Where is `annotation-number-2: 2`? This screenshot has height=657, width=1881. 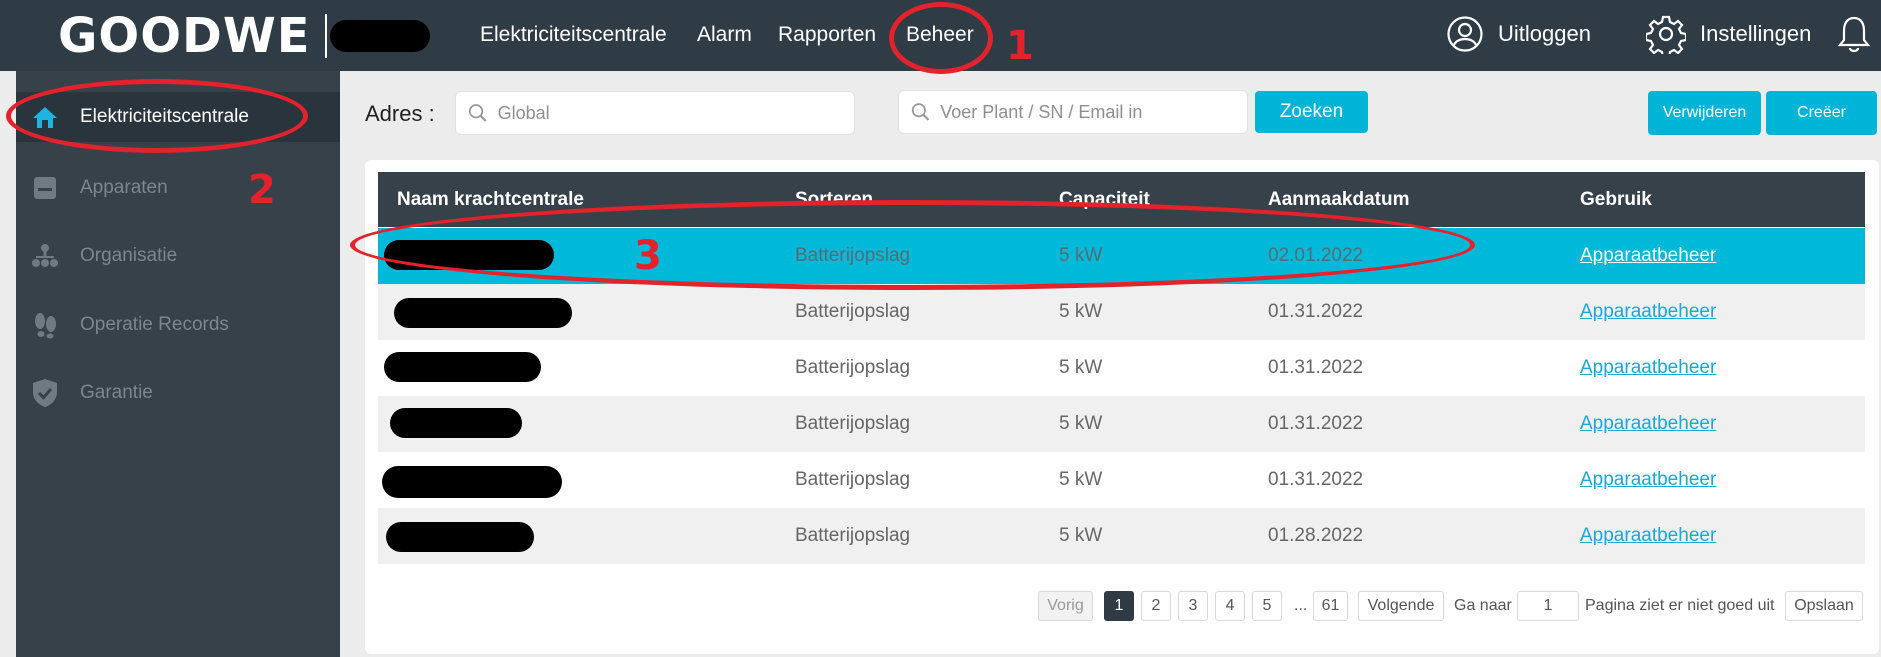
annotation-number-2: 2 is located at coordinates (262, 190).